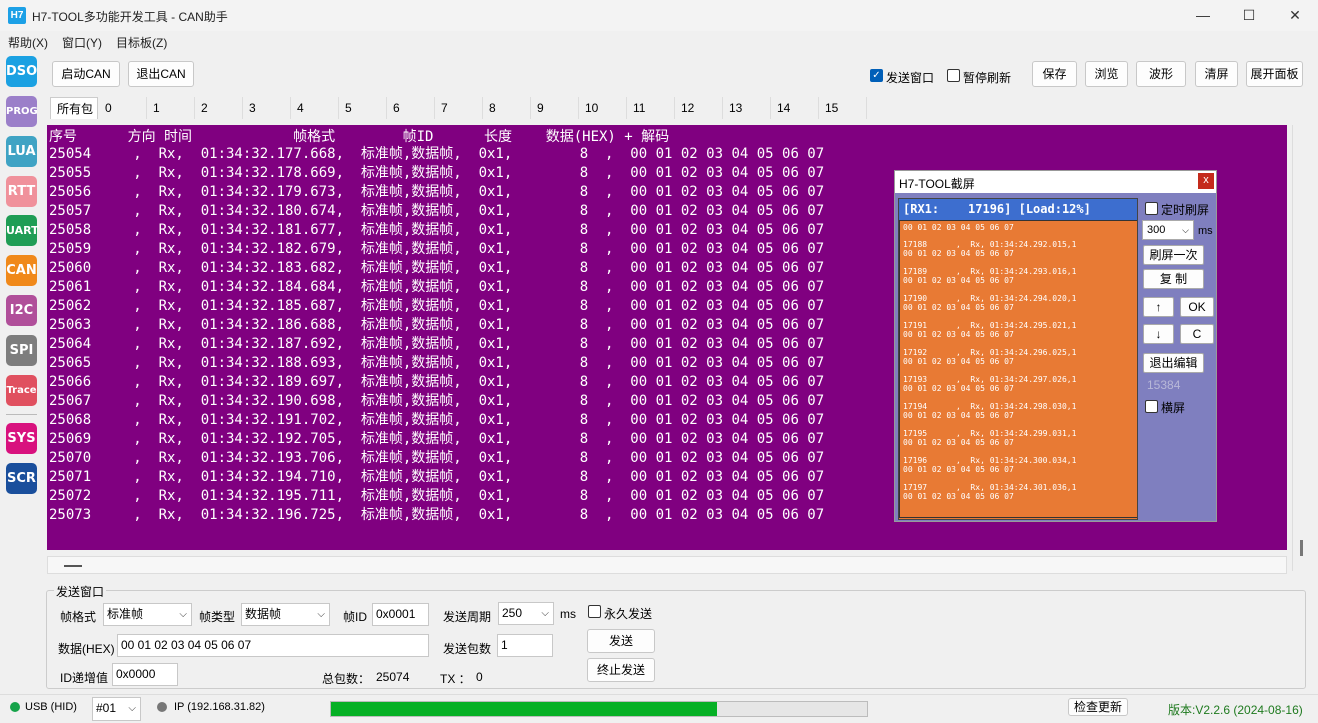  What do you see at coordinates (953, 75) in the screenshot?
I see `pause-refresh-checkbox` at bounding box center [953, 75].